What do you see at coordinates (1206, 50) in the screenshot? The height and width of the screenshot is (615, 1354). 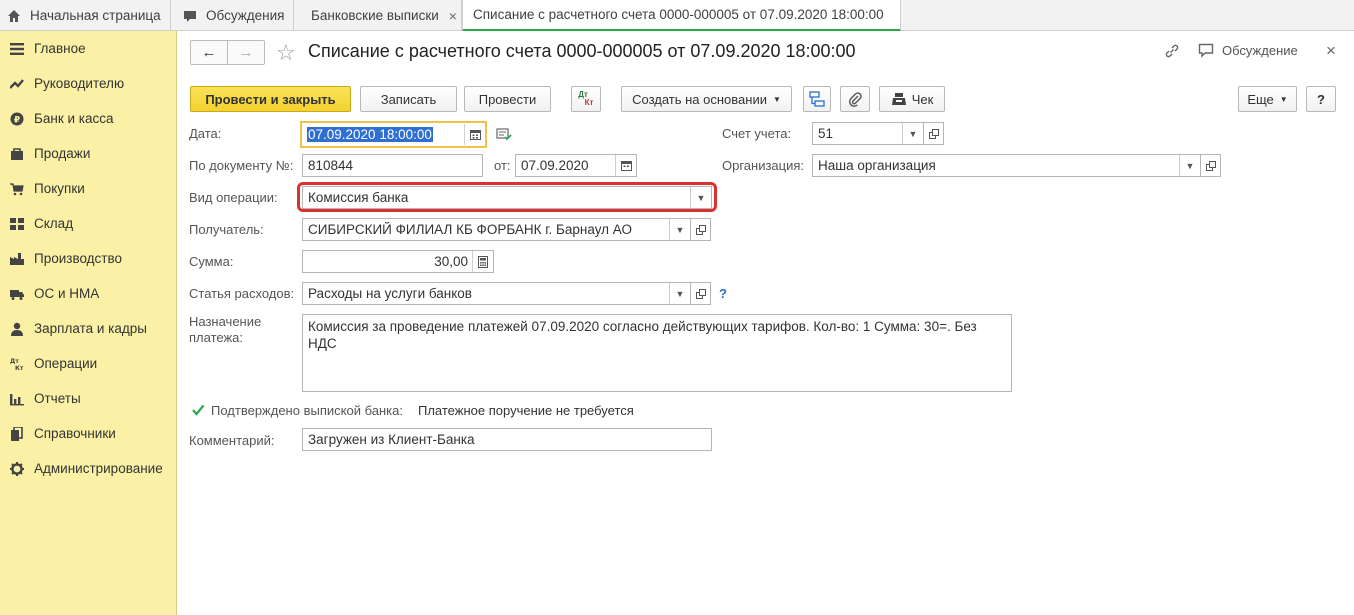 I see `discussion-icon` at bounding box center [1206, 50].